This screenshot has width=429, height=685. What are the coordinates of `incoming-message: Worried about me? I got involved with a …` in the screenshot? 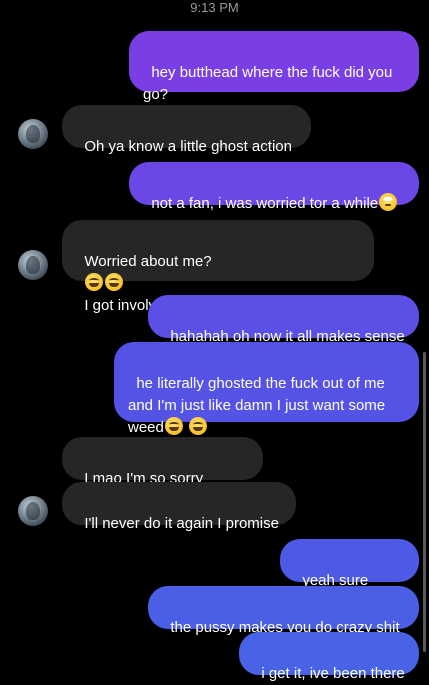 It's located at (218, 267).